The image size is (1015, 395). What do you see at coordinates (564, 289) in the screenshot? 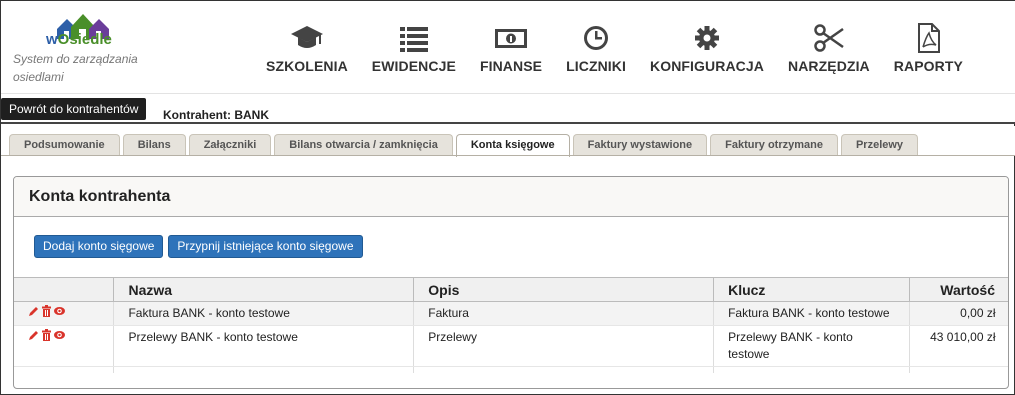
I see `column-header-description: Opis` at bounding box center [564, 289].